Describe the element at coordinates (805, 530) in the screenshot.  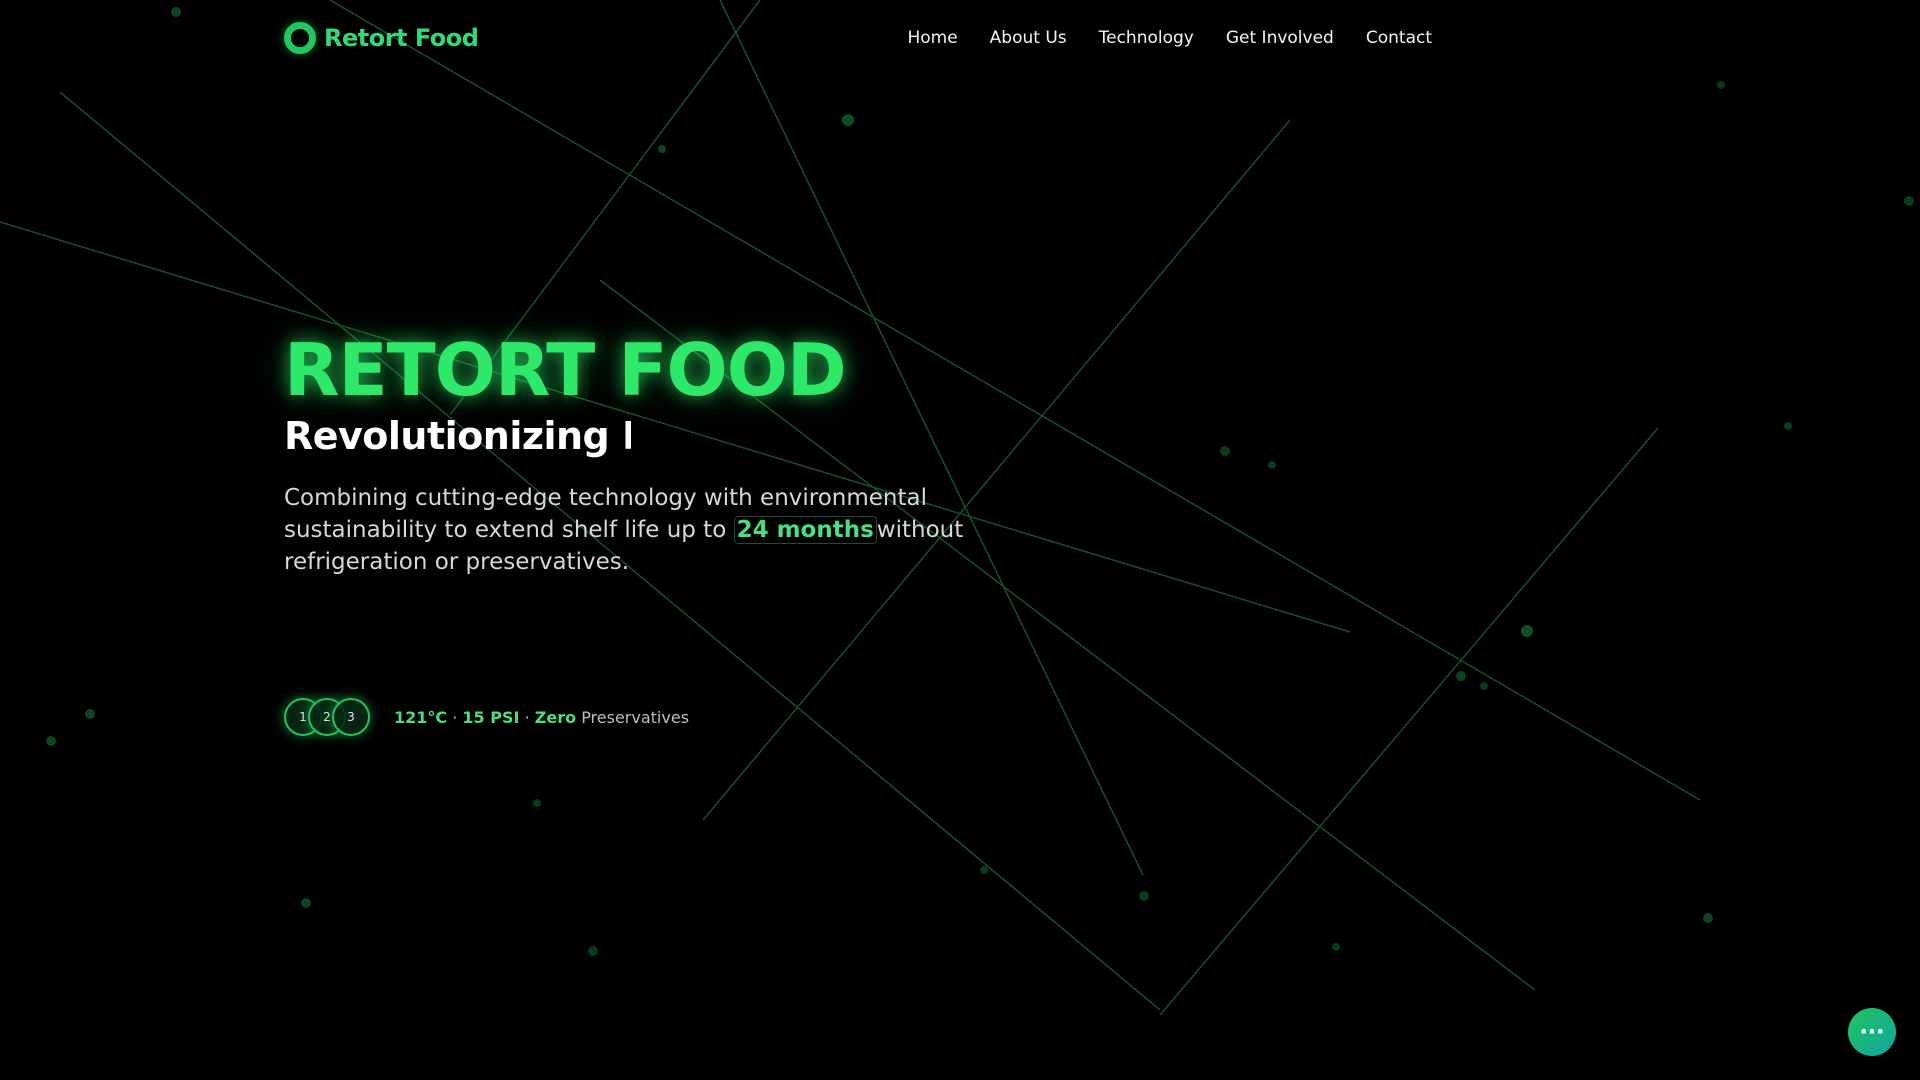
I see `shelf-life-highlight: 24 months` at that location.